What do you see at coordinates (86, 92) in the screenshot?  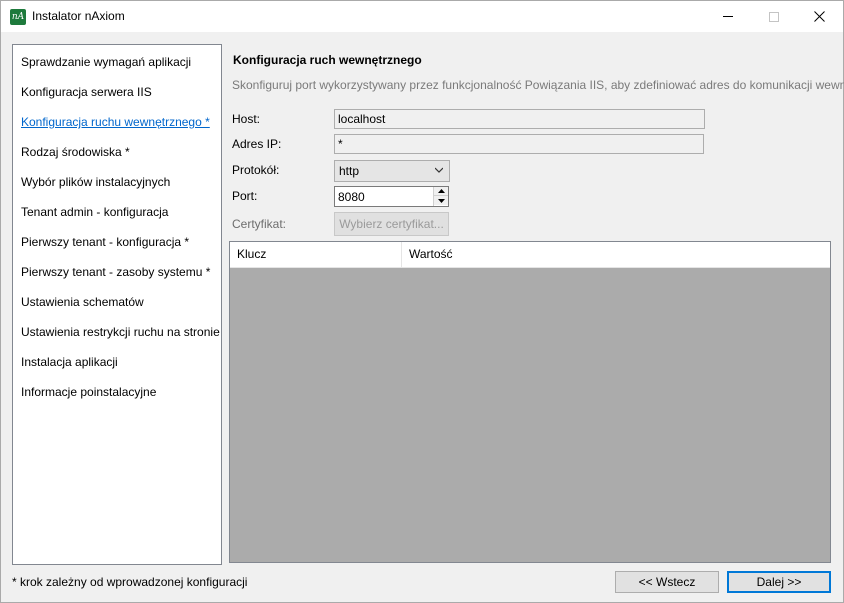 I see `sidebar-item-iis-config: Konfiguracja serwera IIS` at bounding box center [86, 92].